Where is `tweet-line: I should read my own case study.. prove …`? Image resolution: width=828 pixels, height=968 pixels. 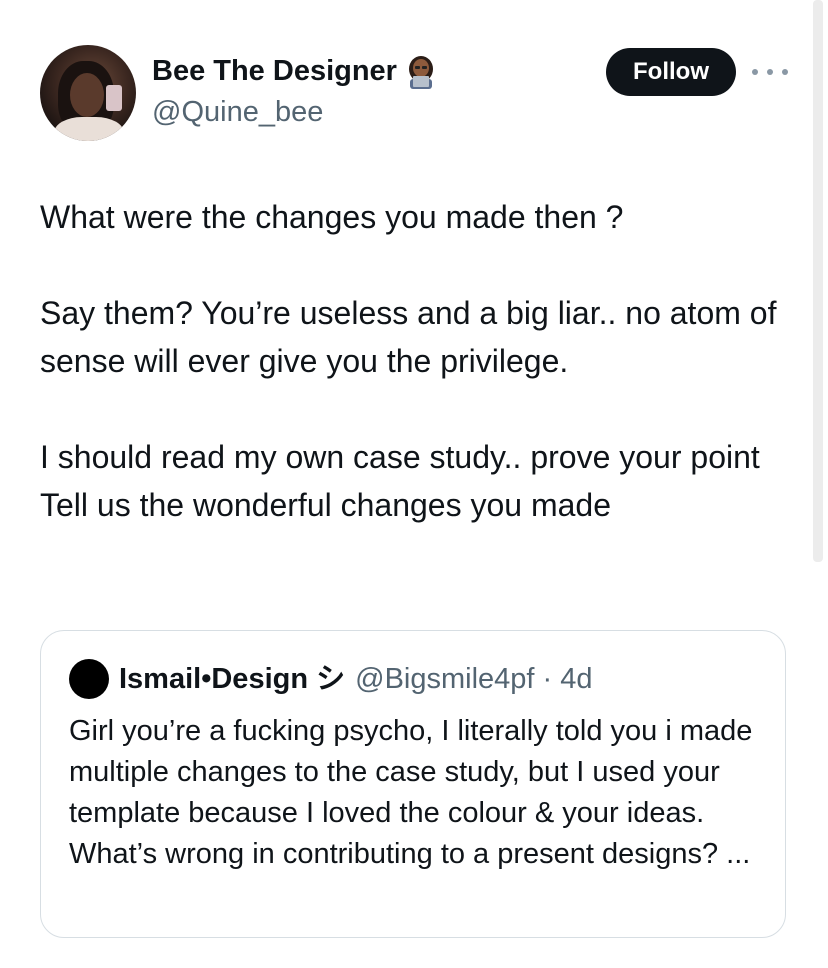 tweet-line: I should read my own case study.. prove … is located at coordinates (400, 457).